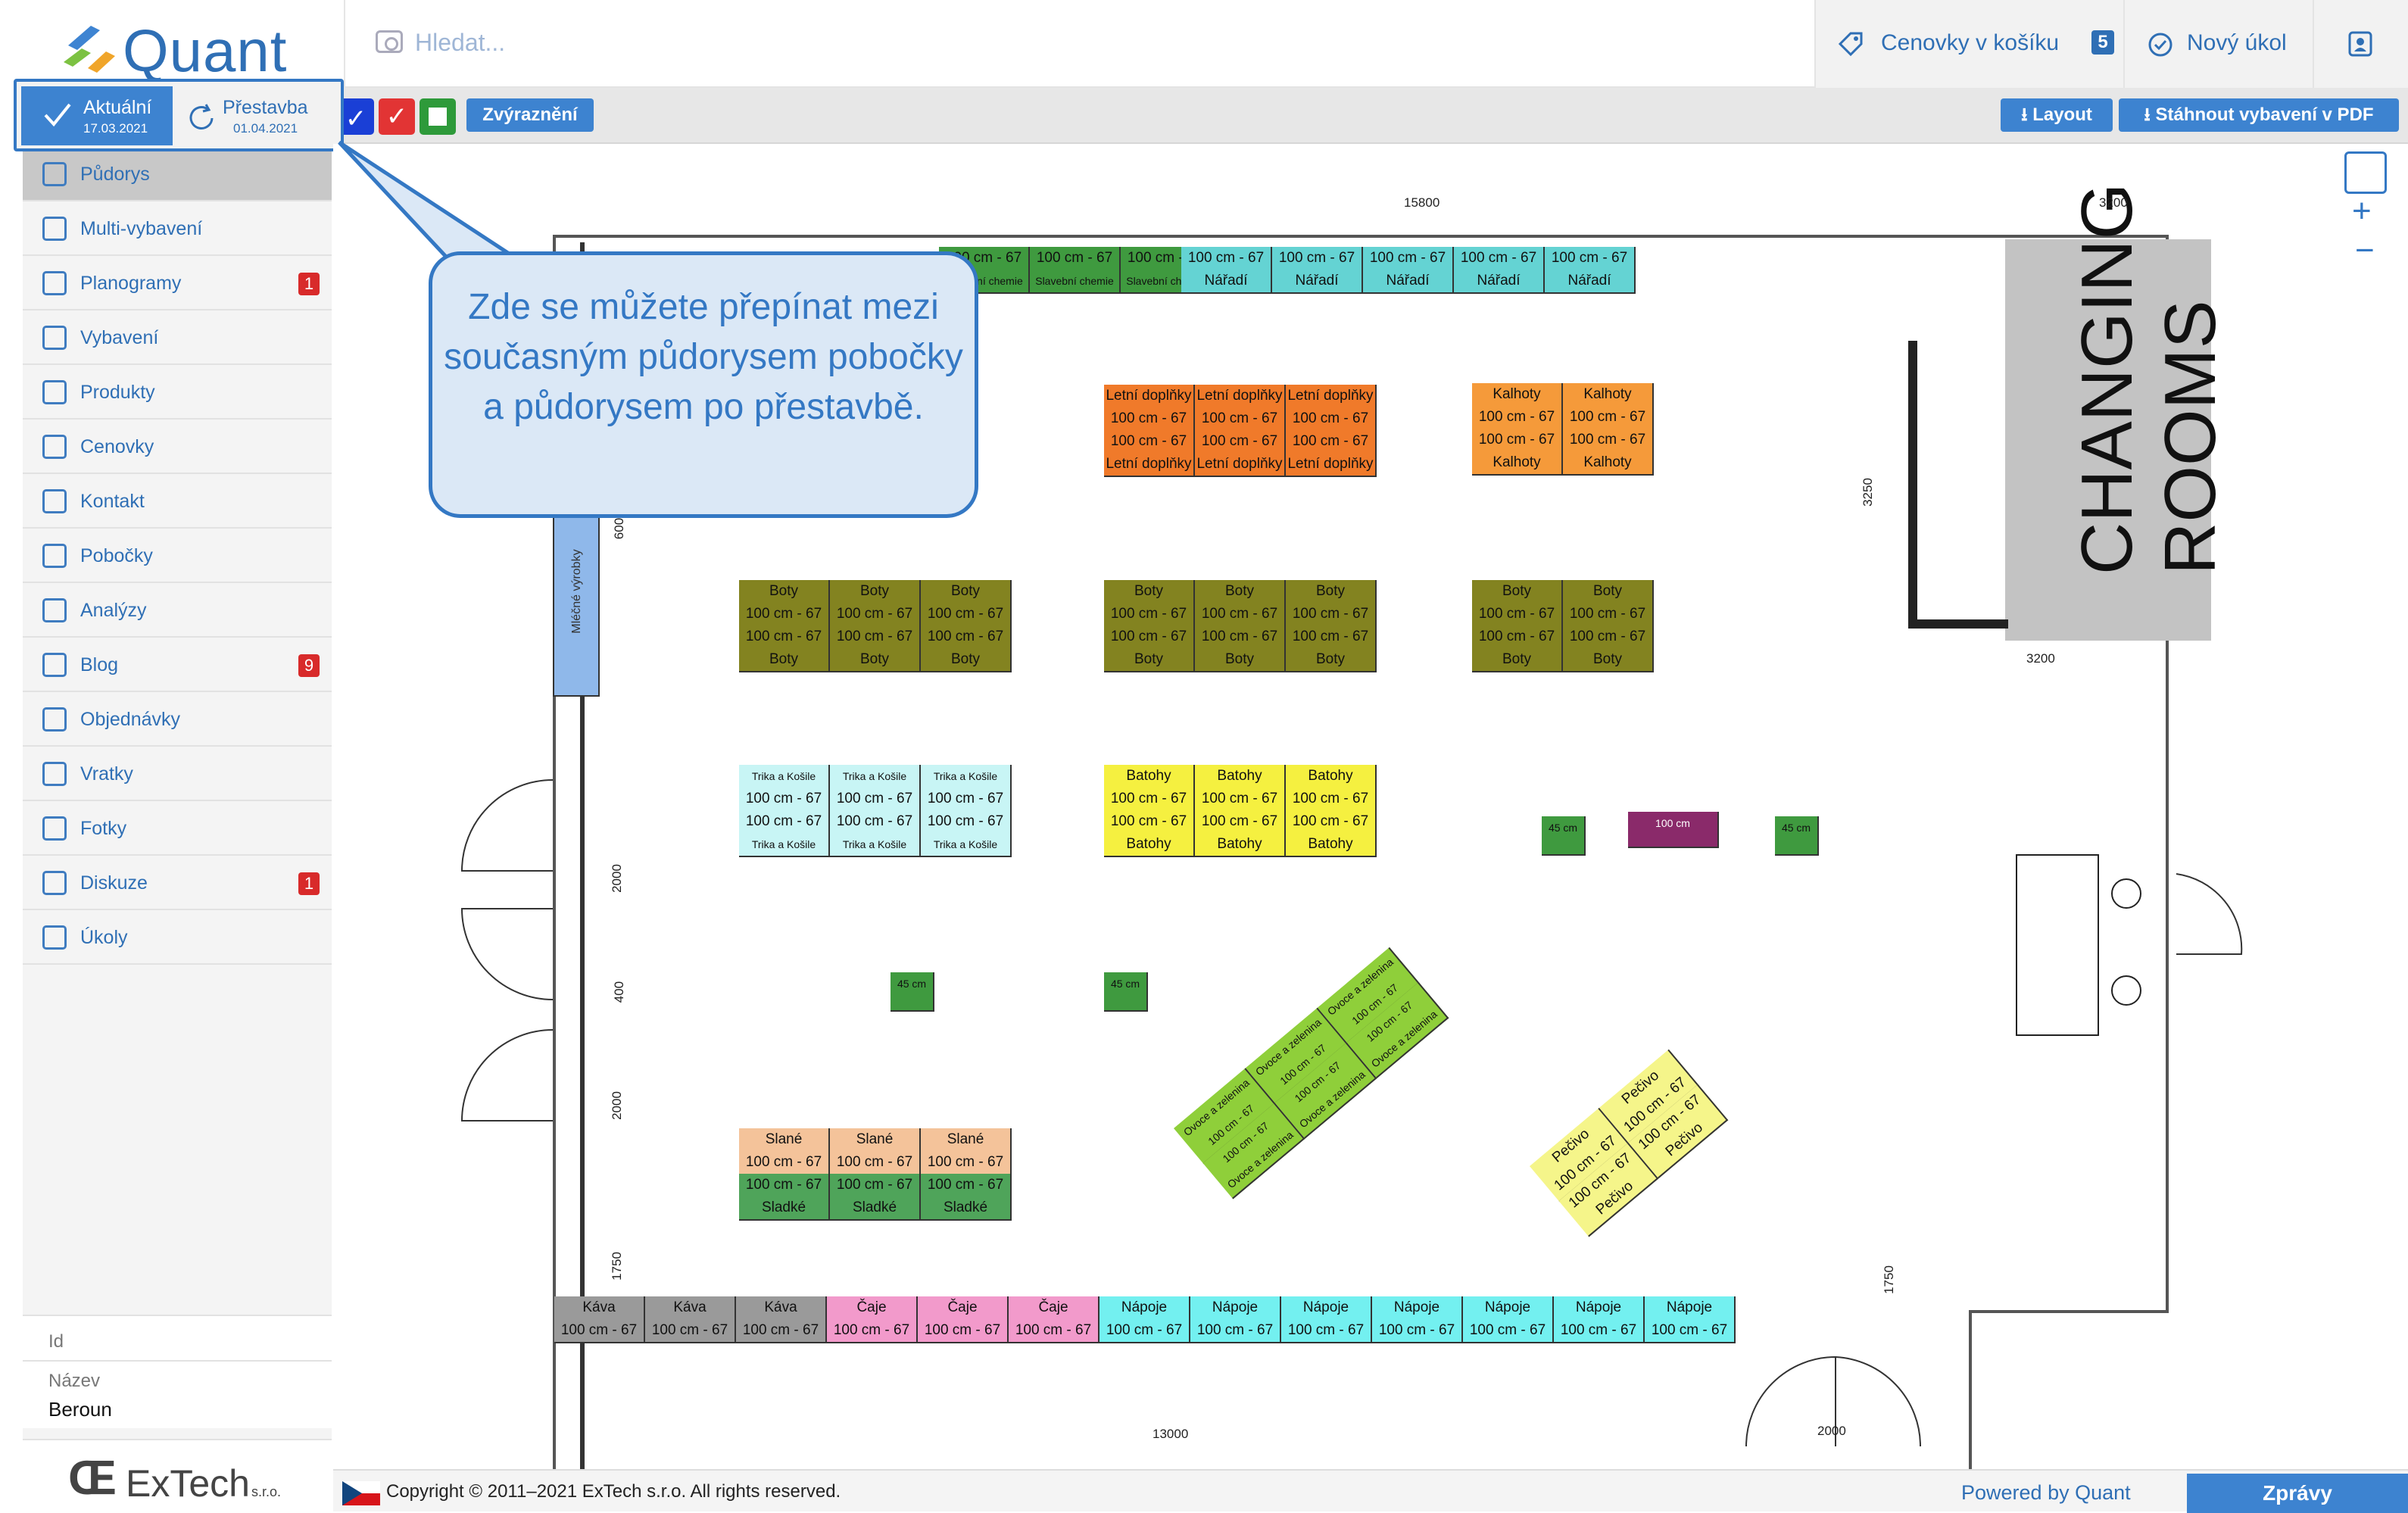 This screenshot has width=2408, height=1513. What do you see at coordinates (177, 174) in the screenshot?
I see `sidebar-item-1: Půdorys` at bounding box center [177, 174].